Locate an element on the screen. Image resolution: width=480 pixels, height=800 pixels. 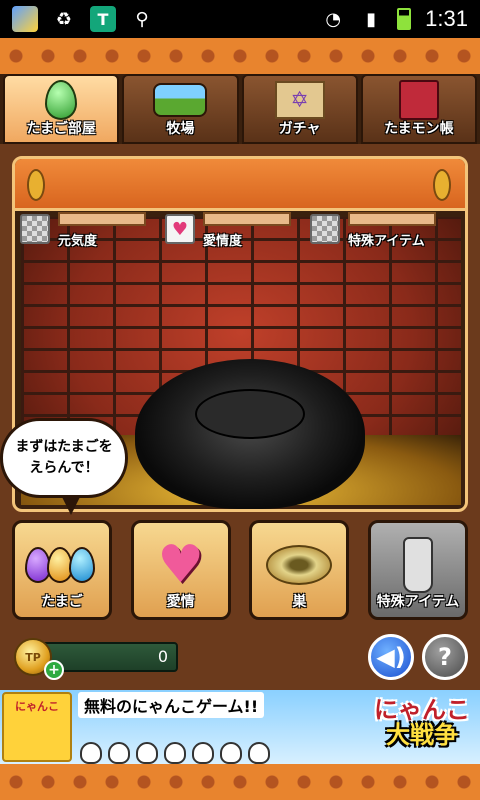
ad-banner: にゃんこ 無料のにゃんこゲーム!! にゃんこ 大戦争 is located at coordinates (240, 727).